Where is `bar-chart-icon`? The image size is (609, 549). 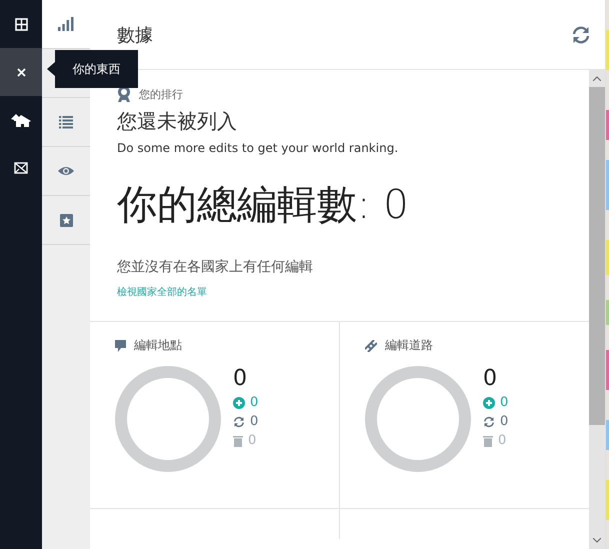 bar-chart-icon is located at coordinates (66, 24).